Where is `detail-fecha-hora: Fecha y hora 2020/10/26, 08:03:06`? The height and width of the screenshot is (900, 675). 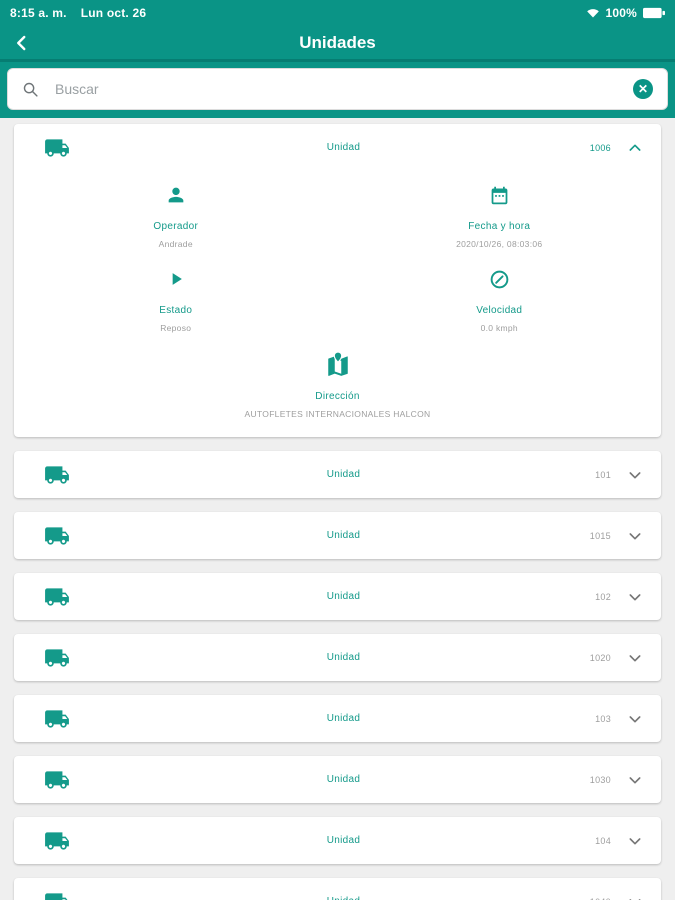 detail-fecha-hora: Fecha y hora 2020/10/26, 08:03:06 is located at coordinates (500, 217).